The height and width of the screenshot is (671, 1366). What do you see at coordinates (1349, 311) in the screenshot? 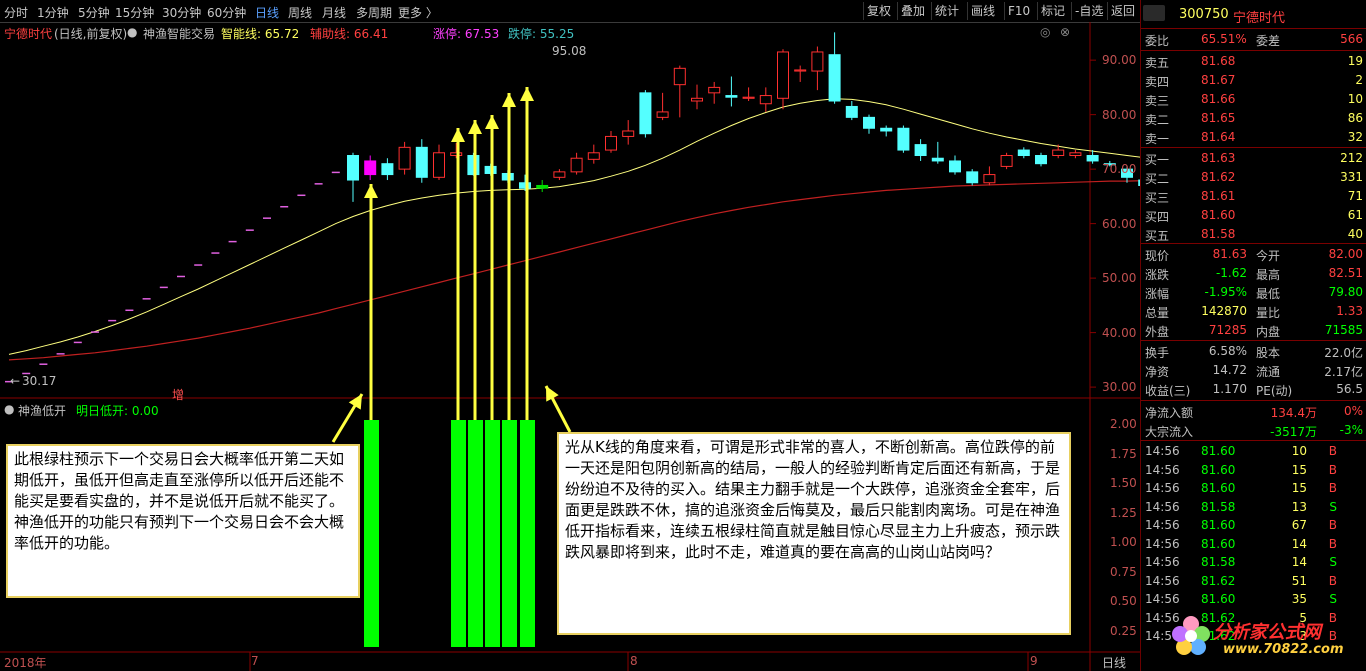
I see `stat-value: 1.33` at bounding box center [1349, 311].